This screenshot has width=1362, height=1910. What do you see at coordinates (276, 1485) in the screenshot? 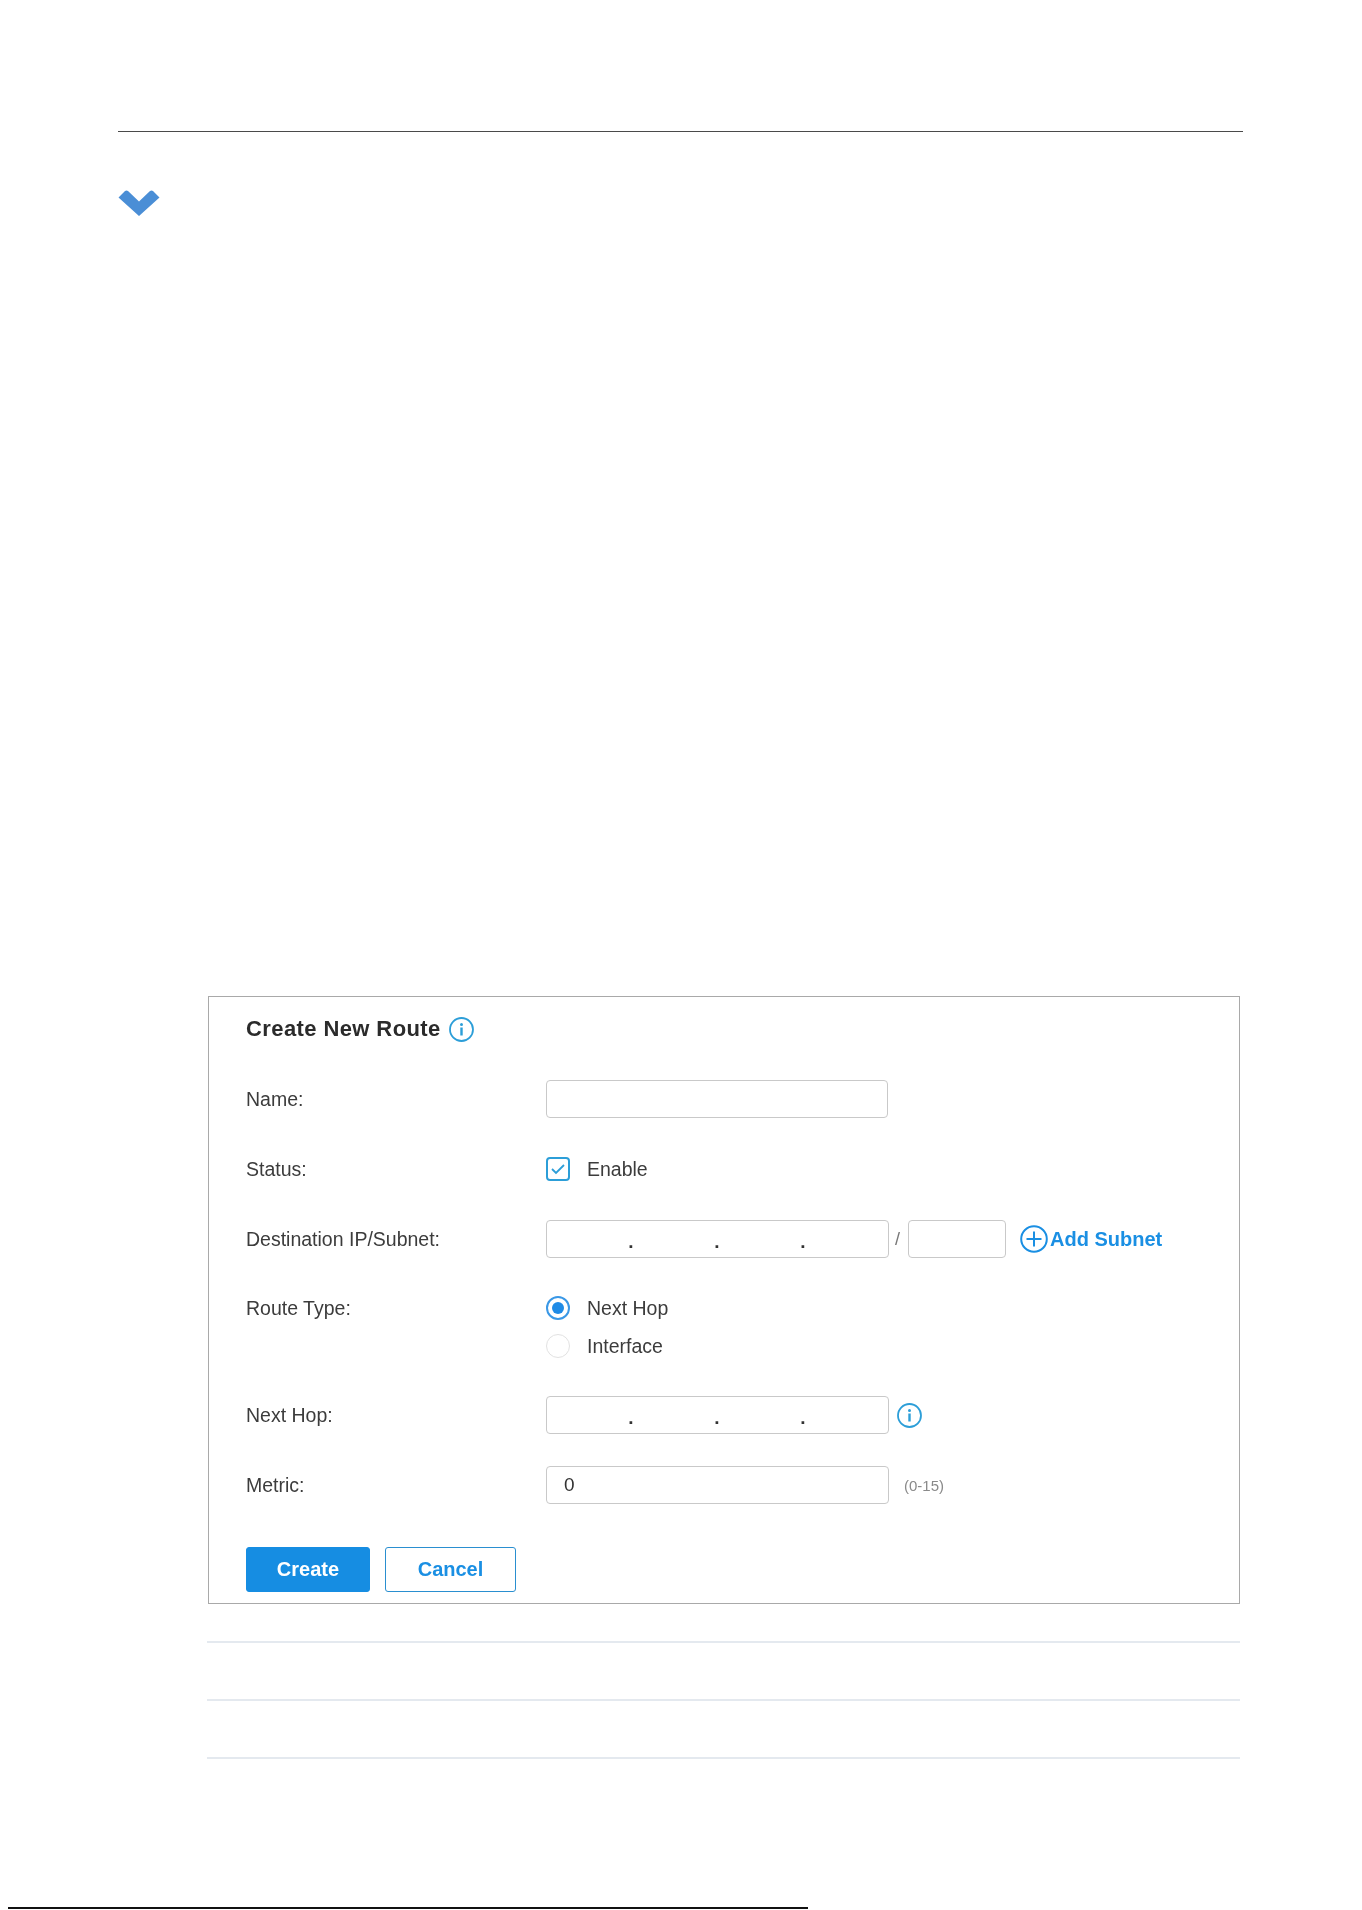
I see `field-label: Metric:` at bounding box center [276, 1485].